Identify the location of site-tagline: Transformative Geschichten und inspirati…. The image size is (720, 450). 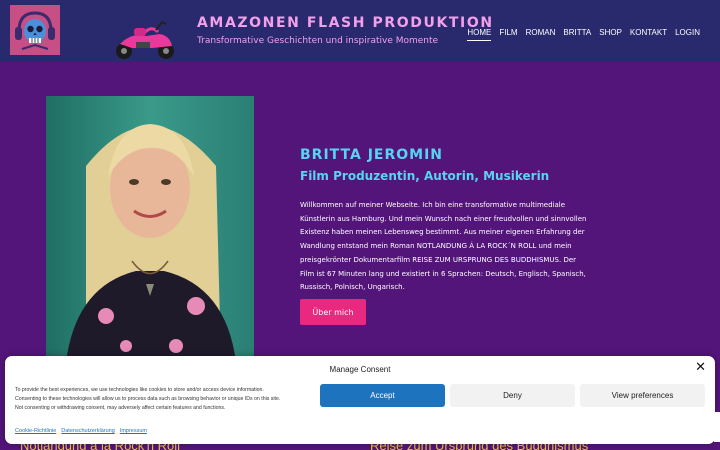
(318, 41).